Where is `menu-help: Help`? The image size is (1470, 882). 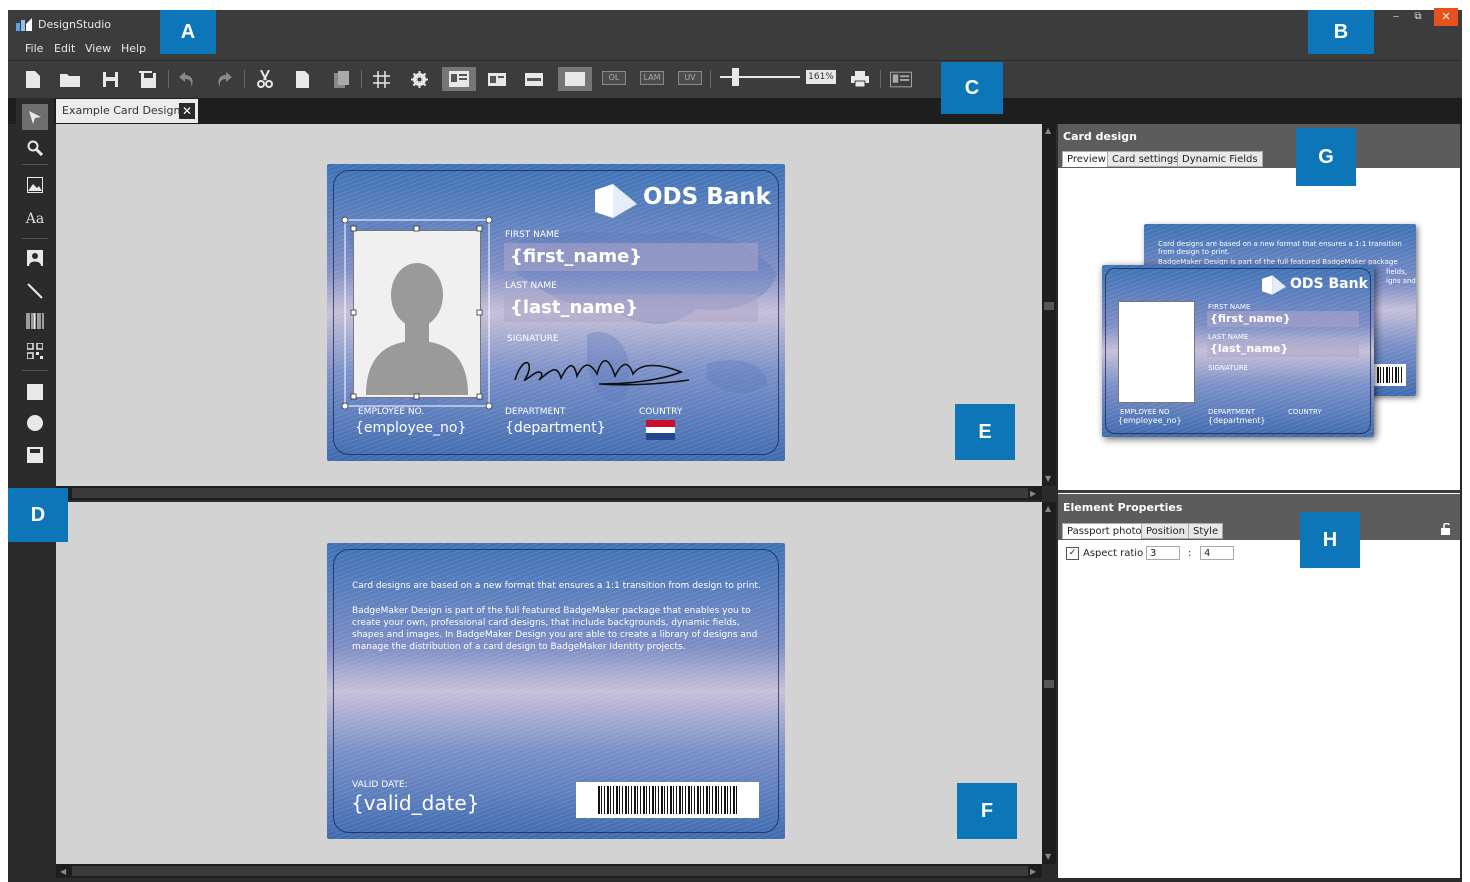 menu-help: Help is located at coordinates (133, 48).